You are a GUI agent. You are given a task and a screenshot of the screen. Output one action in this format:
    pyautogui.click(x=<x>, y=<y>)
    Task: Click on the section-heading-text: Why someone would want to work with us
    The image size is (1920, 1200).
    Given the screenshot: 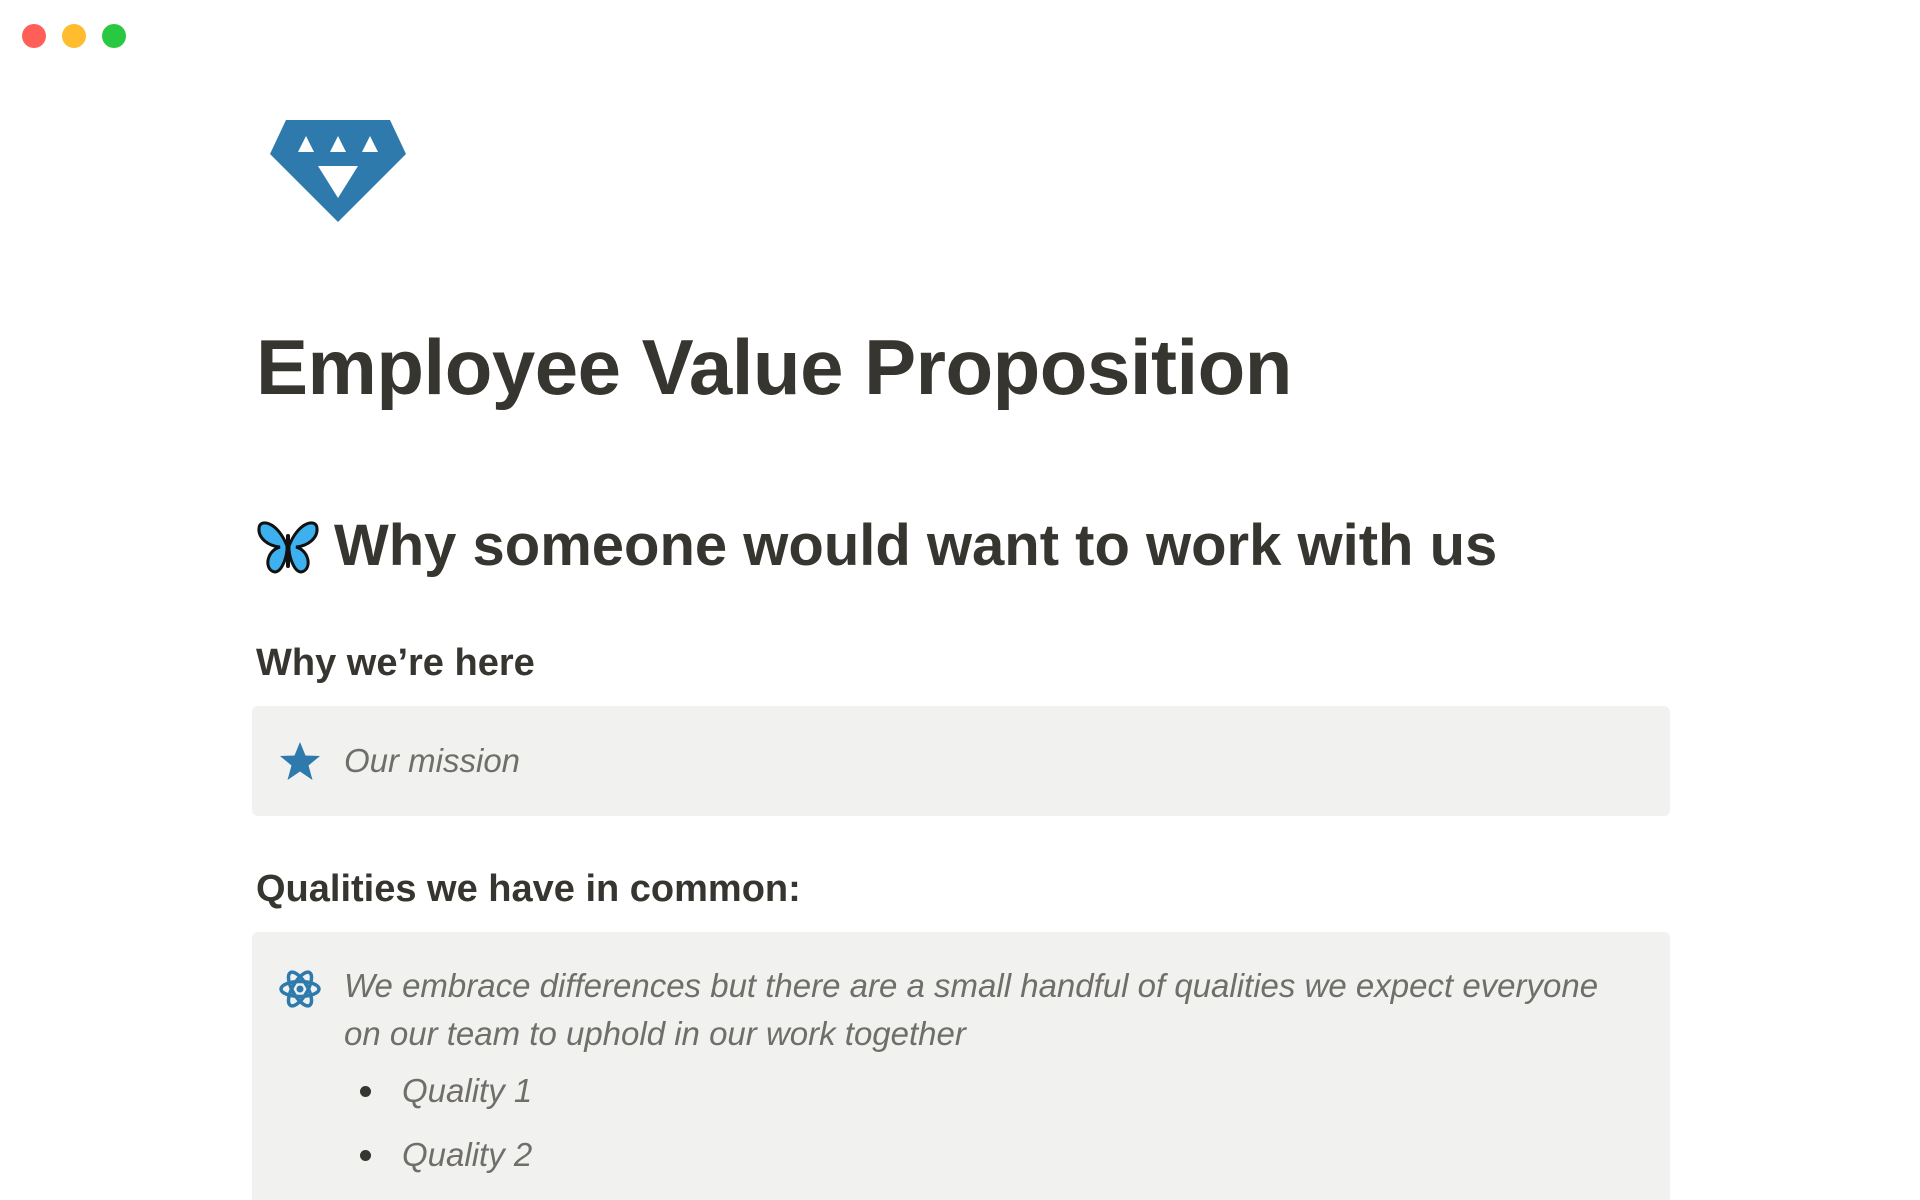 What is the action you would take?
    pyautogui.click(x=916, y=545)
    